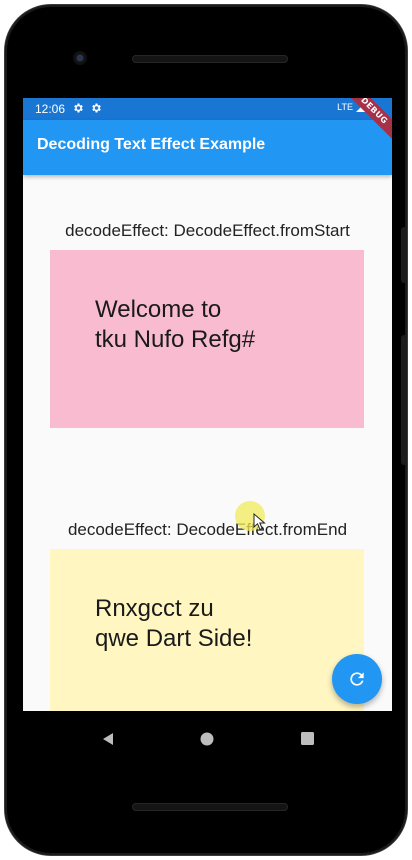  I want to click on card-caption-from-start: decodeEffect: DecodeEffect.fromStart, so click(207, 230).